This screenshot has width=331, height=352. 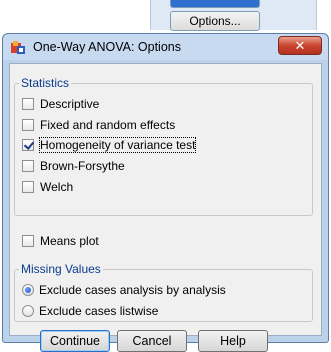 What do you see at coordinates (69, 241) in the screenshot?
I see `means-plot-label: Means plot` at bounding box center [69, 241].